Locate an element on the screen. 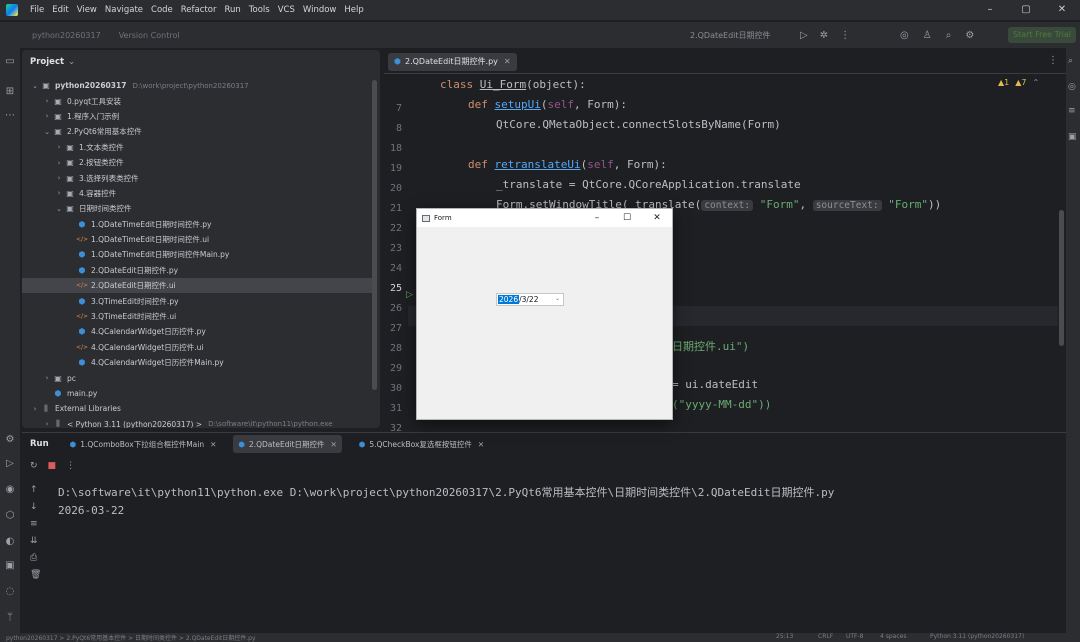 The width and height of the screenshot is (1080, 642). line-number: 31 is located at coordinates (396, 408).